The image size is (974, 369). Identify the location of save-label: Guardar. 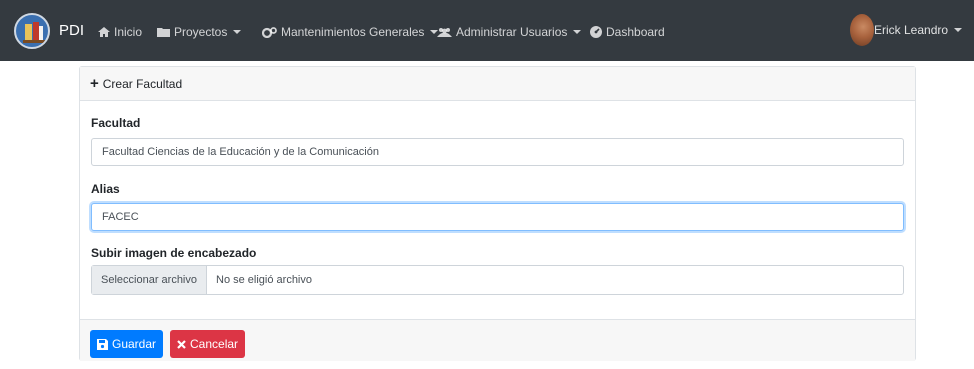
(134, 344).